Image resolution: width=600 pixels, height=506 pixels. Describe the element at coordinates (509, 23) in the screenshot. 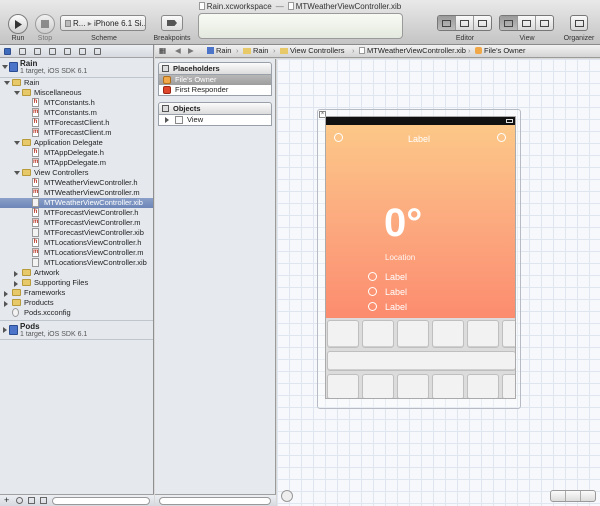

I see `navigator-toggle-icon` at that location.